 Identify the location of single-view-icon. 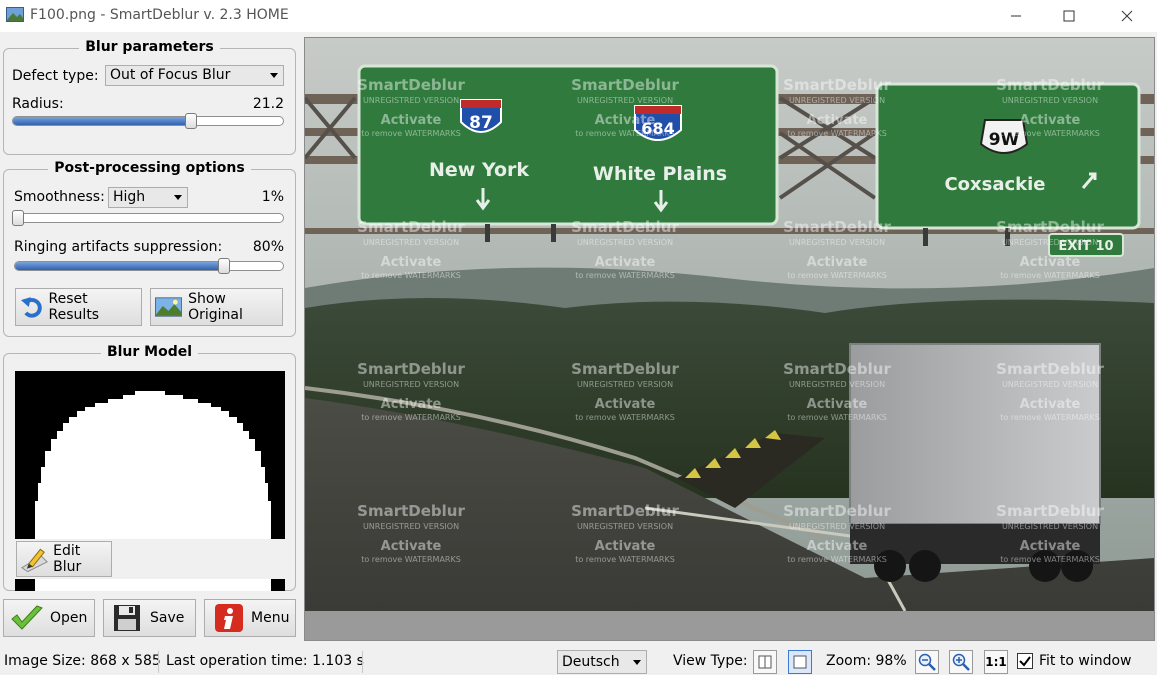
(800, 662).